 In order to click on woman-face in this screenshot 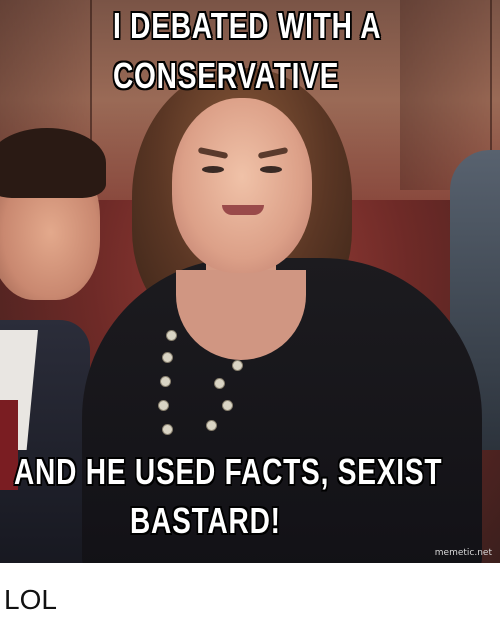, I will do `click(242, 185)`.